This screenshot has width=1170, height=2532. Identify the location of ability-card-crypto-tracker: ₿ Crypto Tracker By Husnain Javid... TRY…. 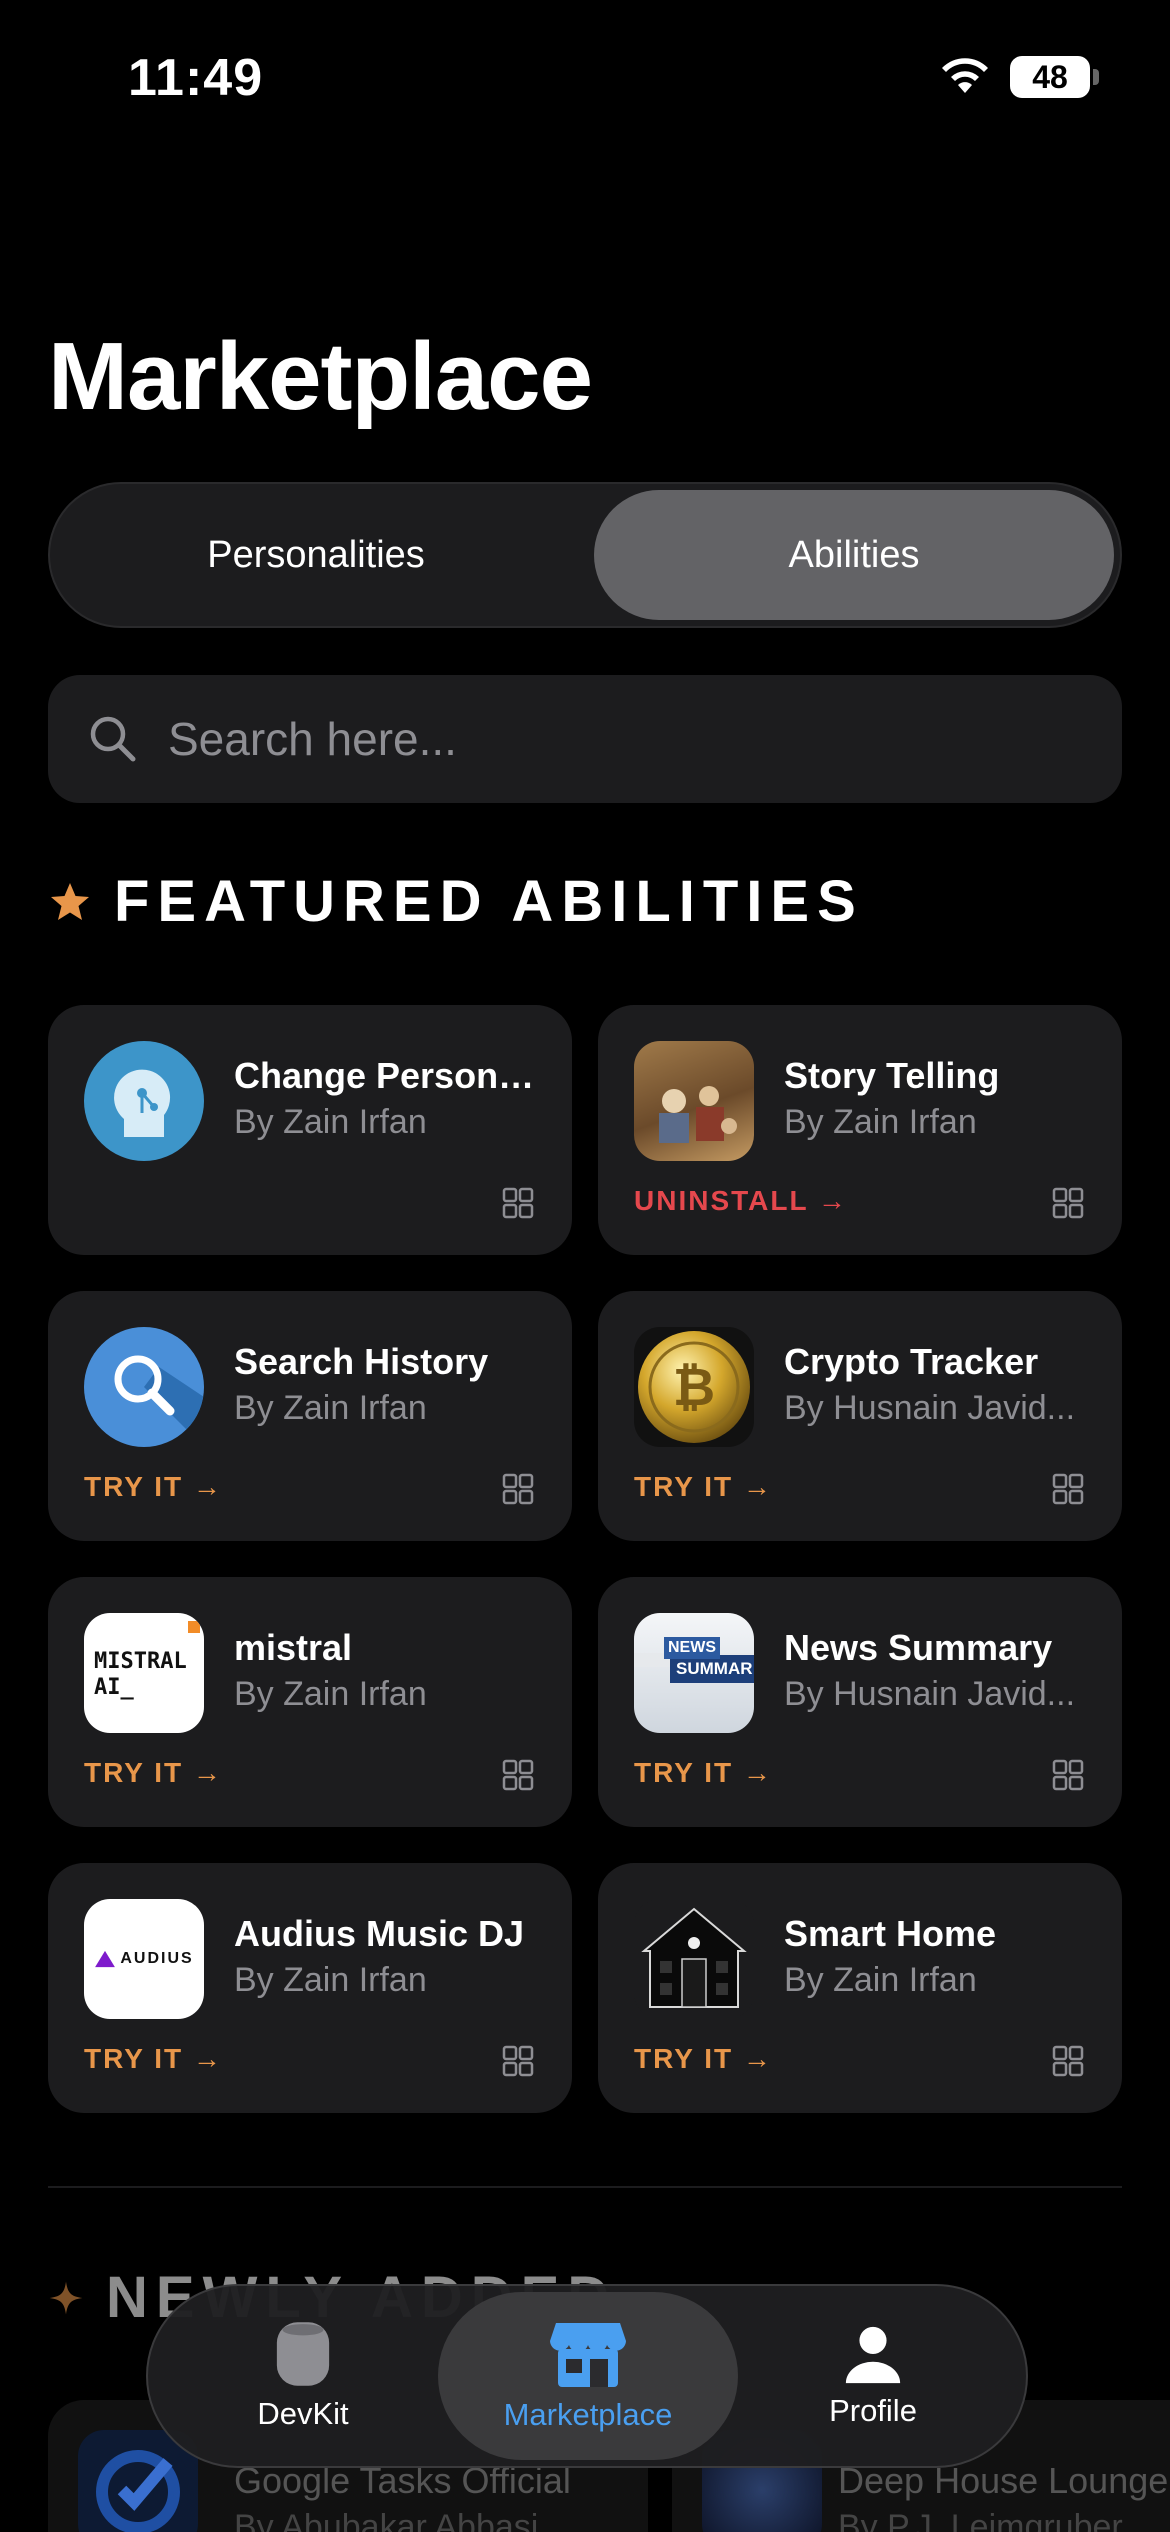
(860, 1416).